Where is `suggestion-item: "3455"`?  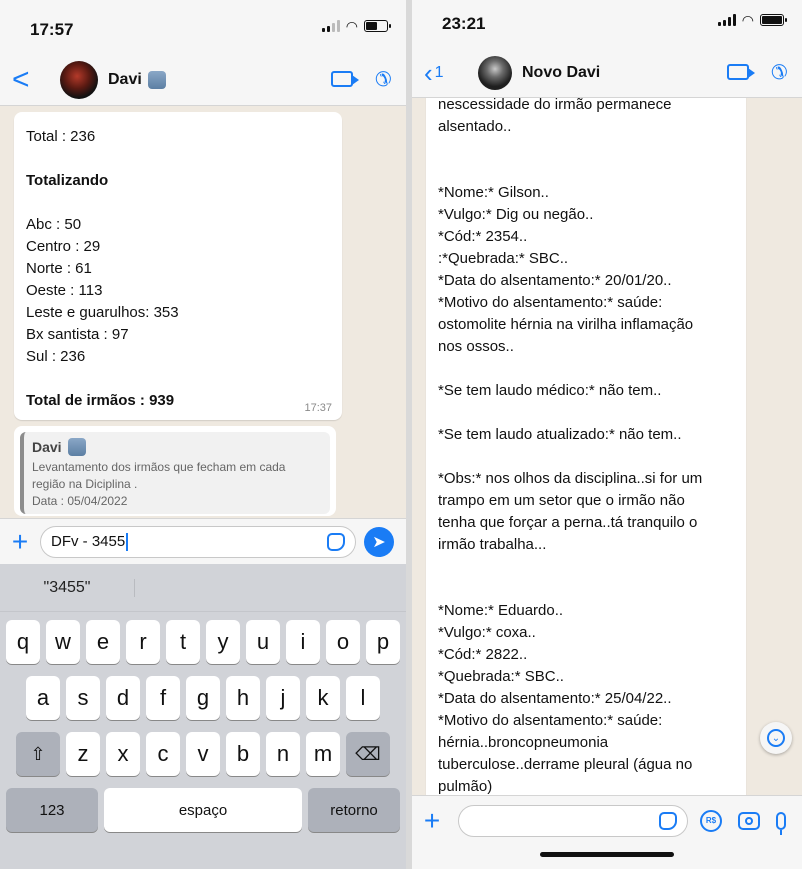 suggestion-item: "3455" is located at coordinates (67, 587).